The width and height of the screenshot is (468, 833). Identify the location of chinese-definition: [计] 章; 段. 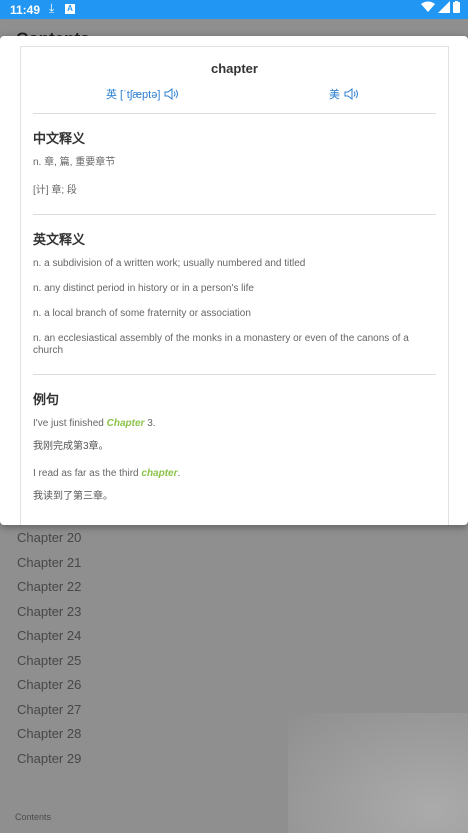
(55, 190).